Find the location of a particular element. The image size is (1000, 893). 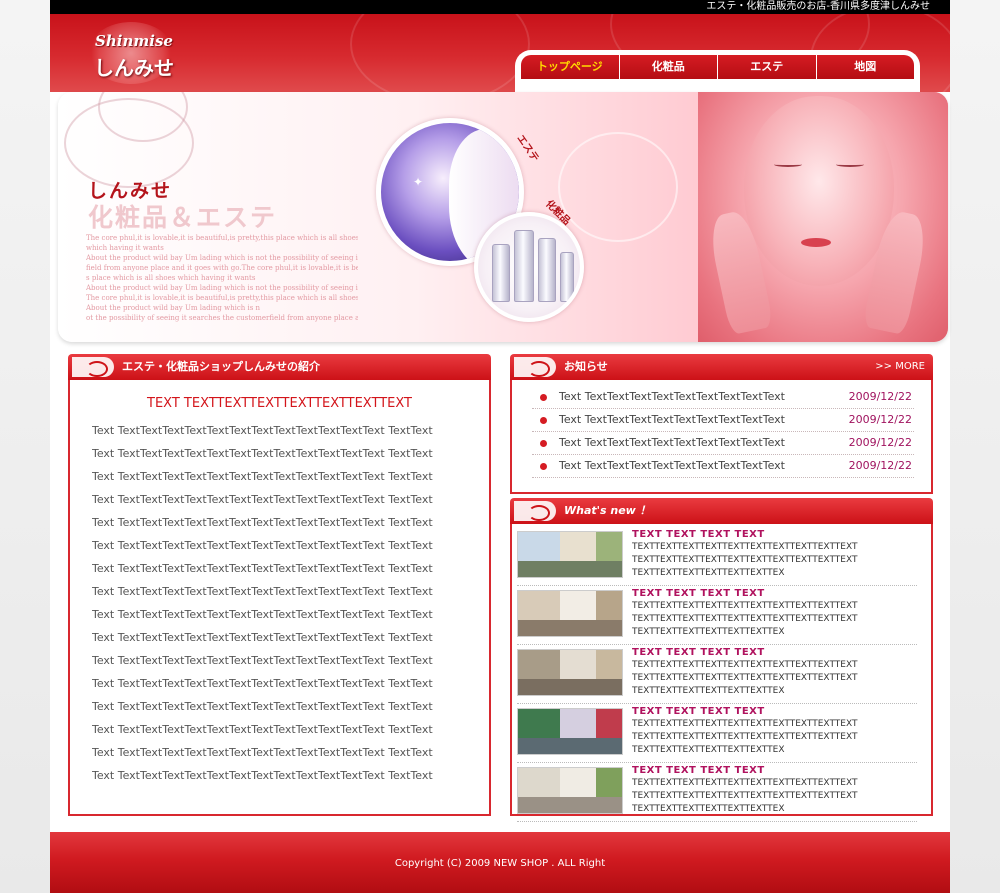

sparkle-icon: ✦ is located at coordinates (418, 182).